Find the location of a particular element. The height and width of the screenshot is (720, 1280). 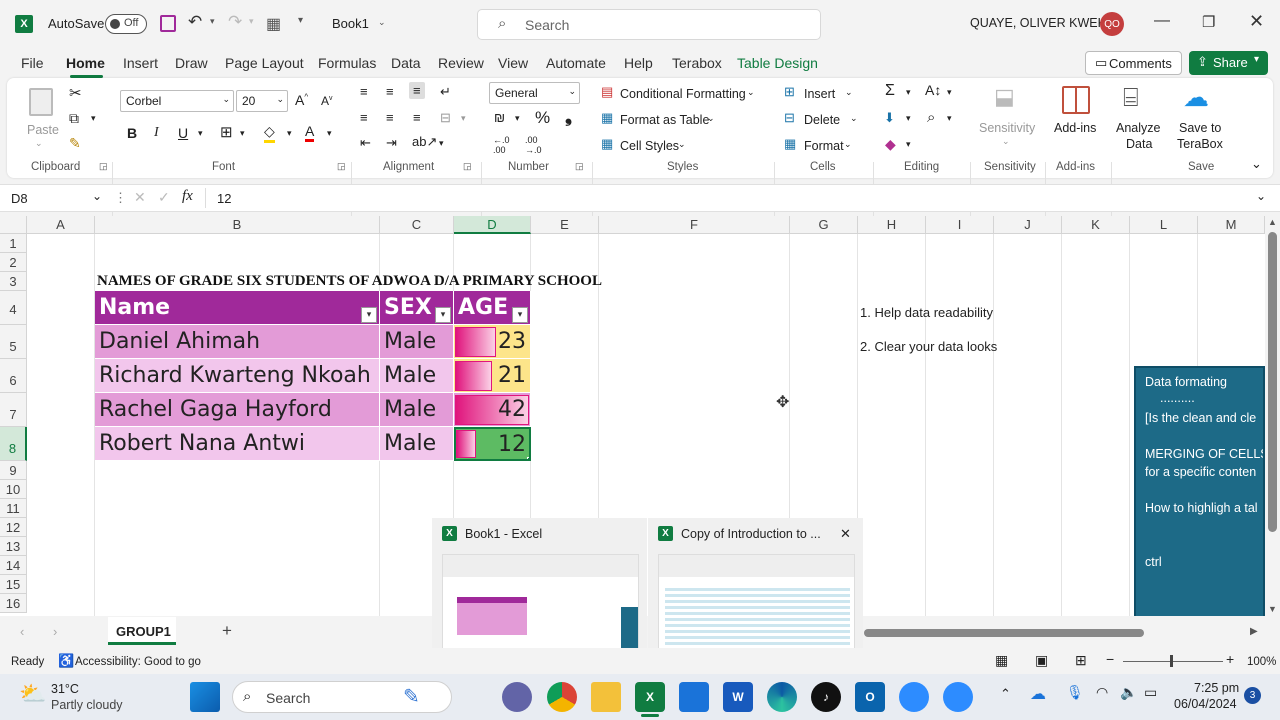

workbook-name: Book1 is located at coordinates (350, 23).